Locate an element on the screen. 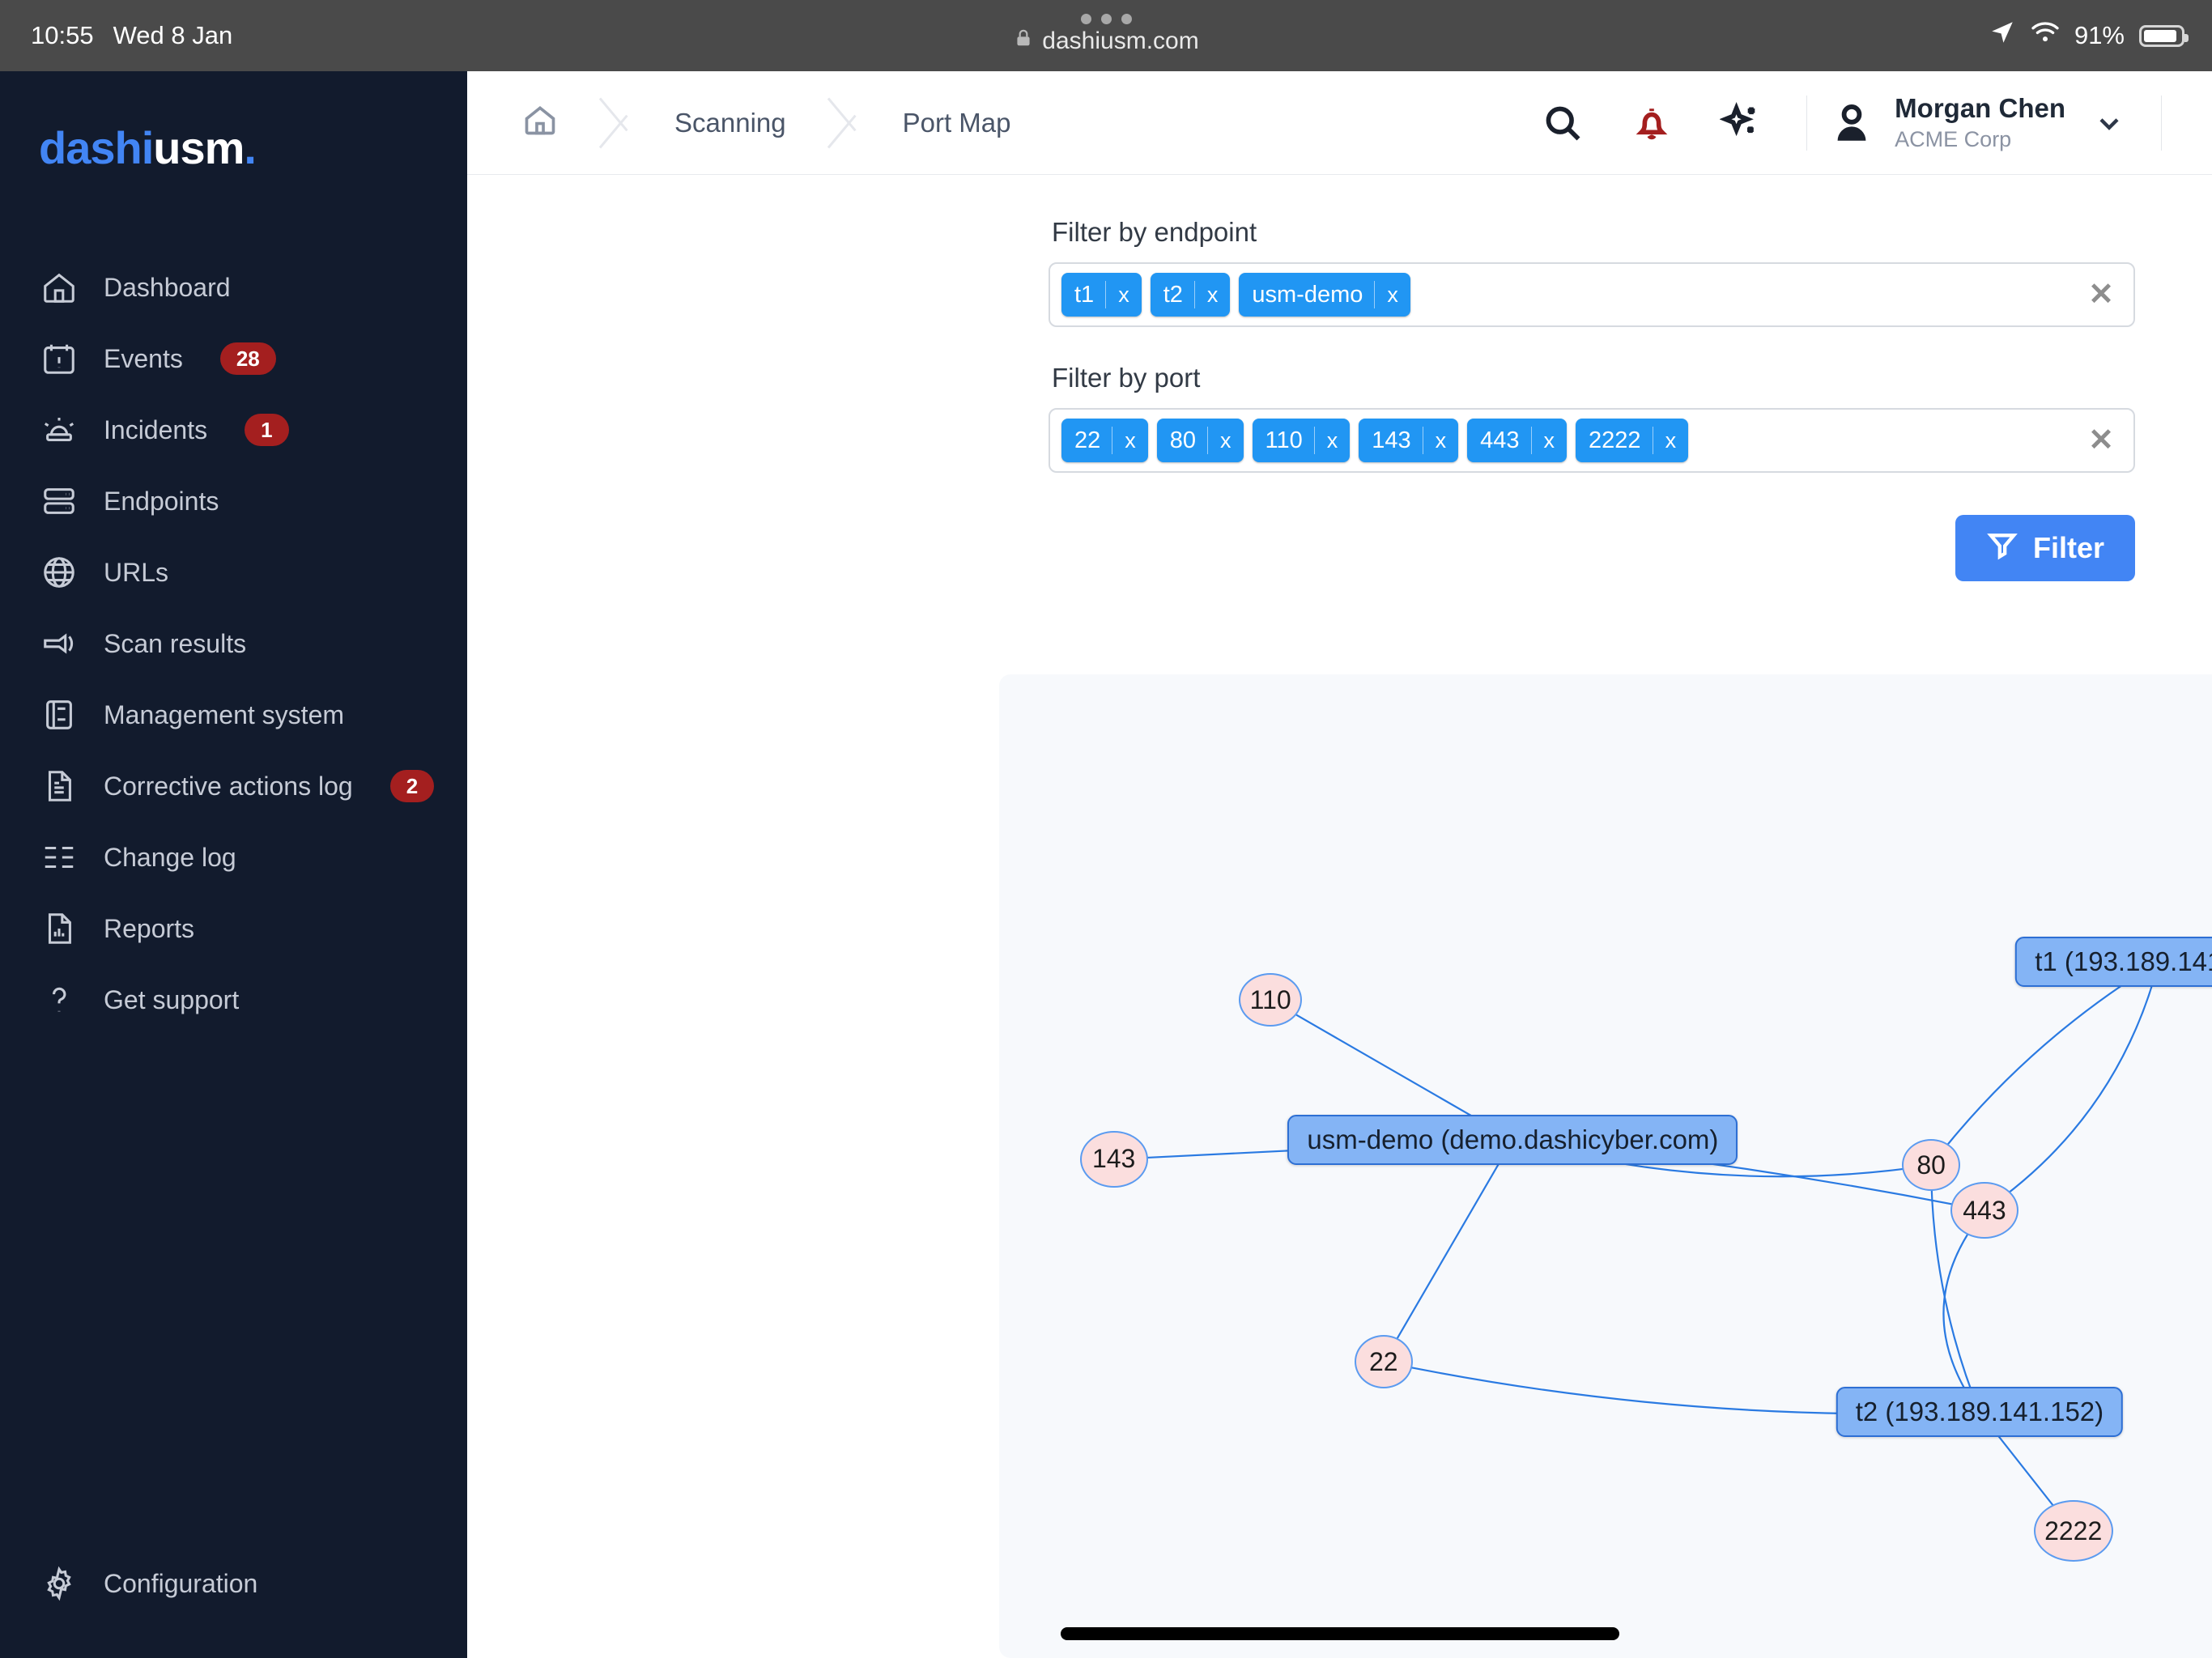 Image resolution: width=2212 pixels, height=1658 pixels. graph-port-node-22: 22 is located at coordinates (1383, 1362).